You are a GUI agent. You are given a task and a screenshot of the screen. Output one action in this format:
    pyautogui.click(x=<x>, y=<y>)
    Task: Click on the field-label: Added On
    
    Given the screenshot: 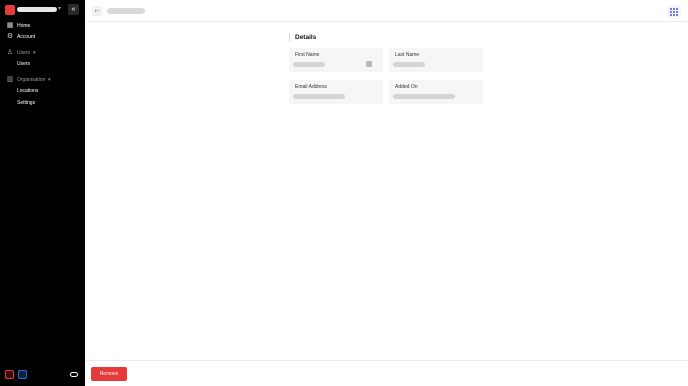 What is the action you would take?
    pyautogui.click(x=406, y=87)
    